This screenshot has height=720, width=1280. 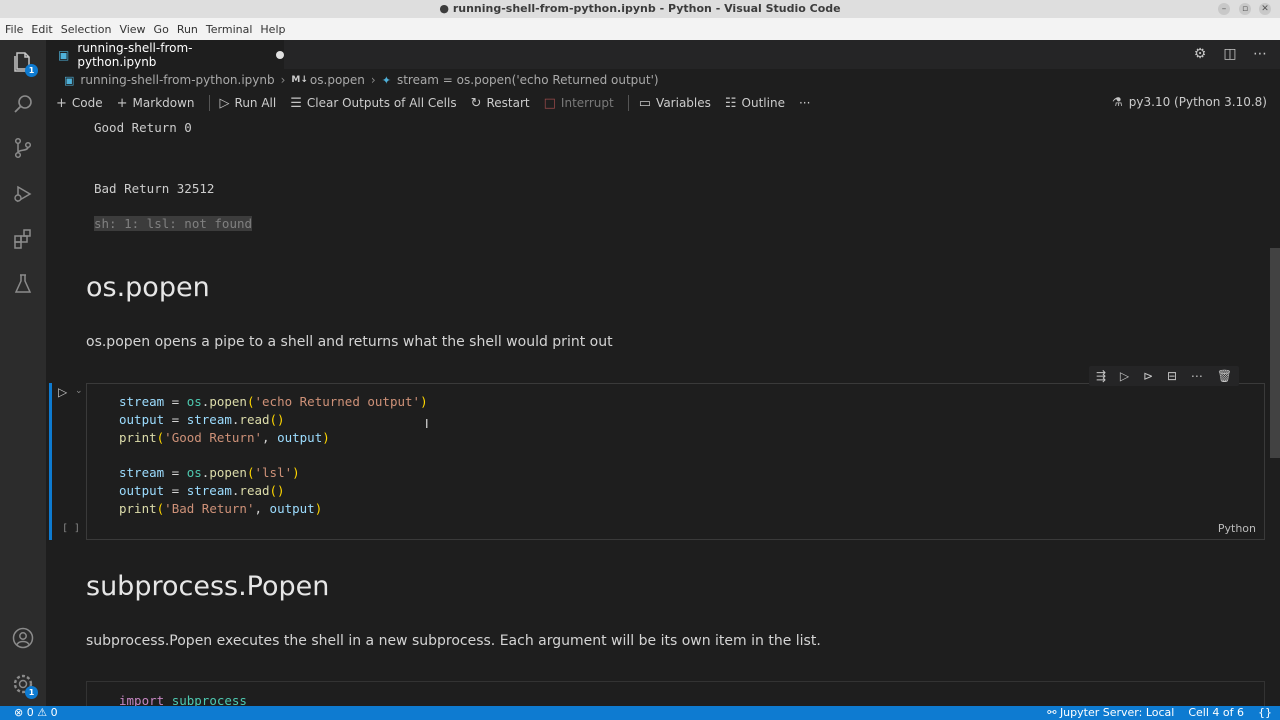 What do you see at coordinates (373, 103) in the screenshot?
I see `clear-outputs-button: ☰ Clear Outputs of All Cells` at bounding box center [373, 103].